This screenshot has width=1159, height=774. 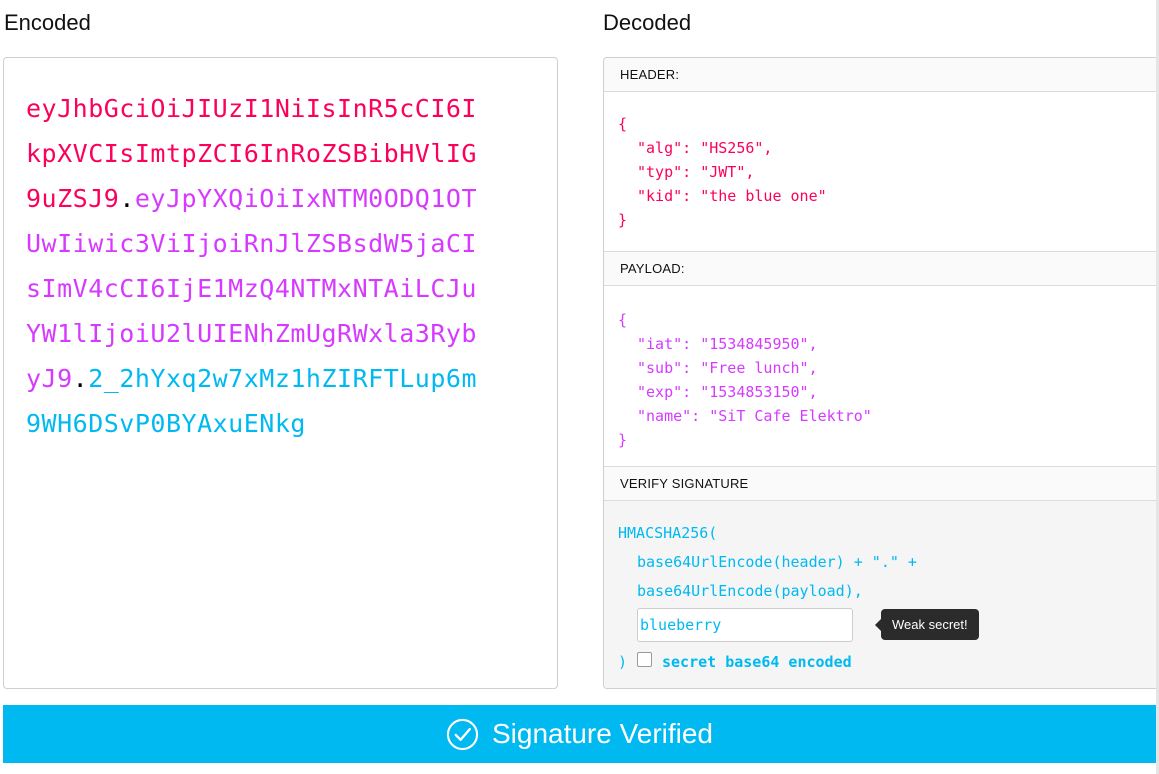 What do you see at coordinates (644, 659) in the screenshot?
I see `secret-base64-checkbox` at bounding box center [644, 659].